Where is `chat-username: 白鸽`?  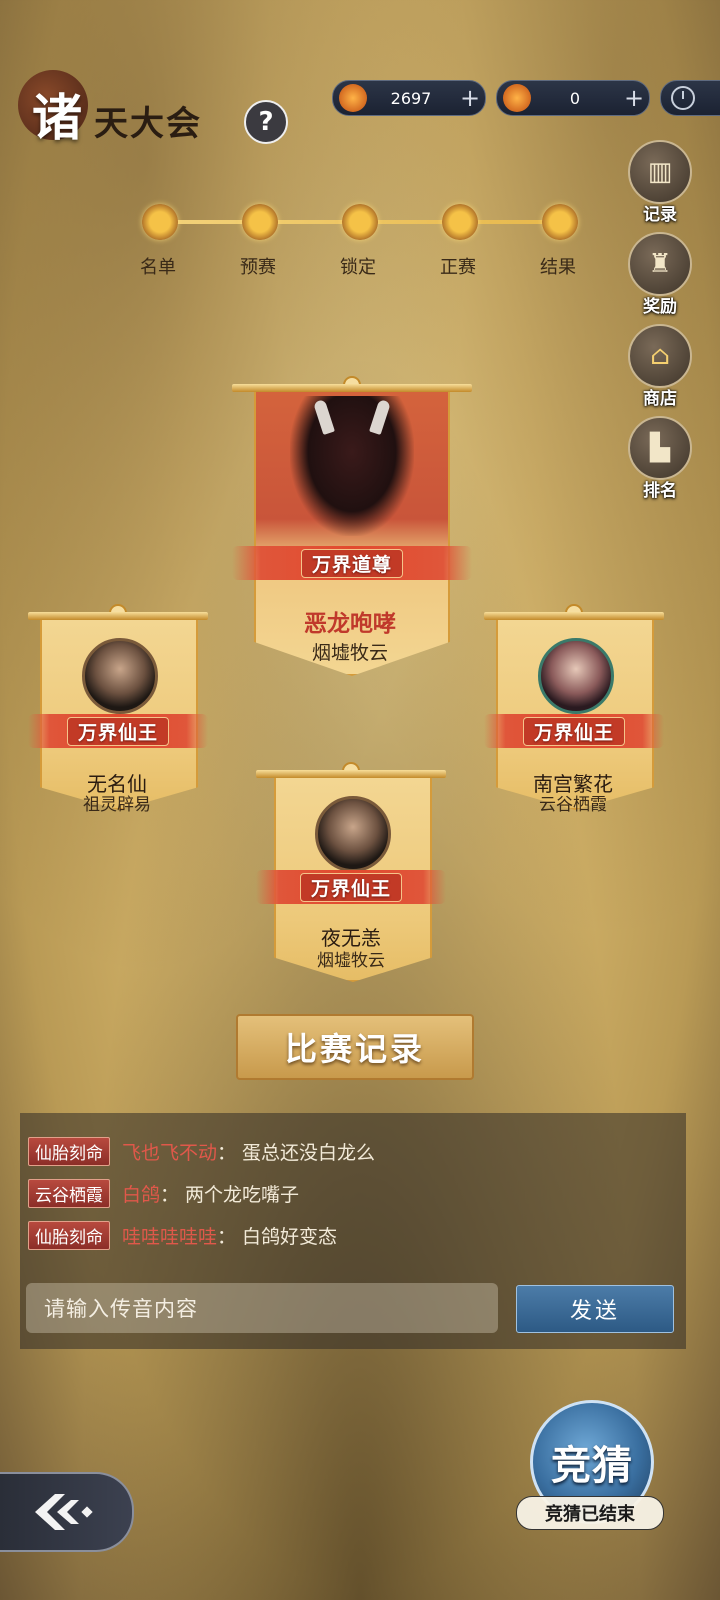 chat-username: 白鸽 is located at coordinates (141, 1193).